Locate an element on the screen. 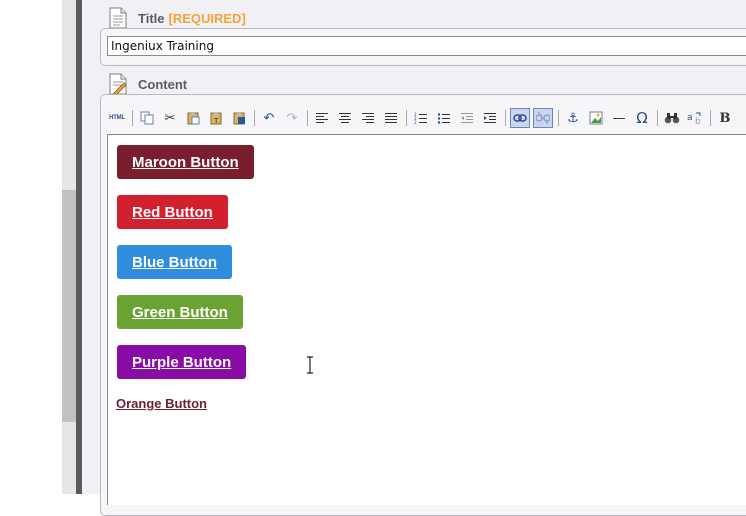 This screenshot has width=746, height=516. maroon-button: Maroon Button is located at coordinates (185, 162).